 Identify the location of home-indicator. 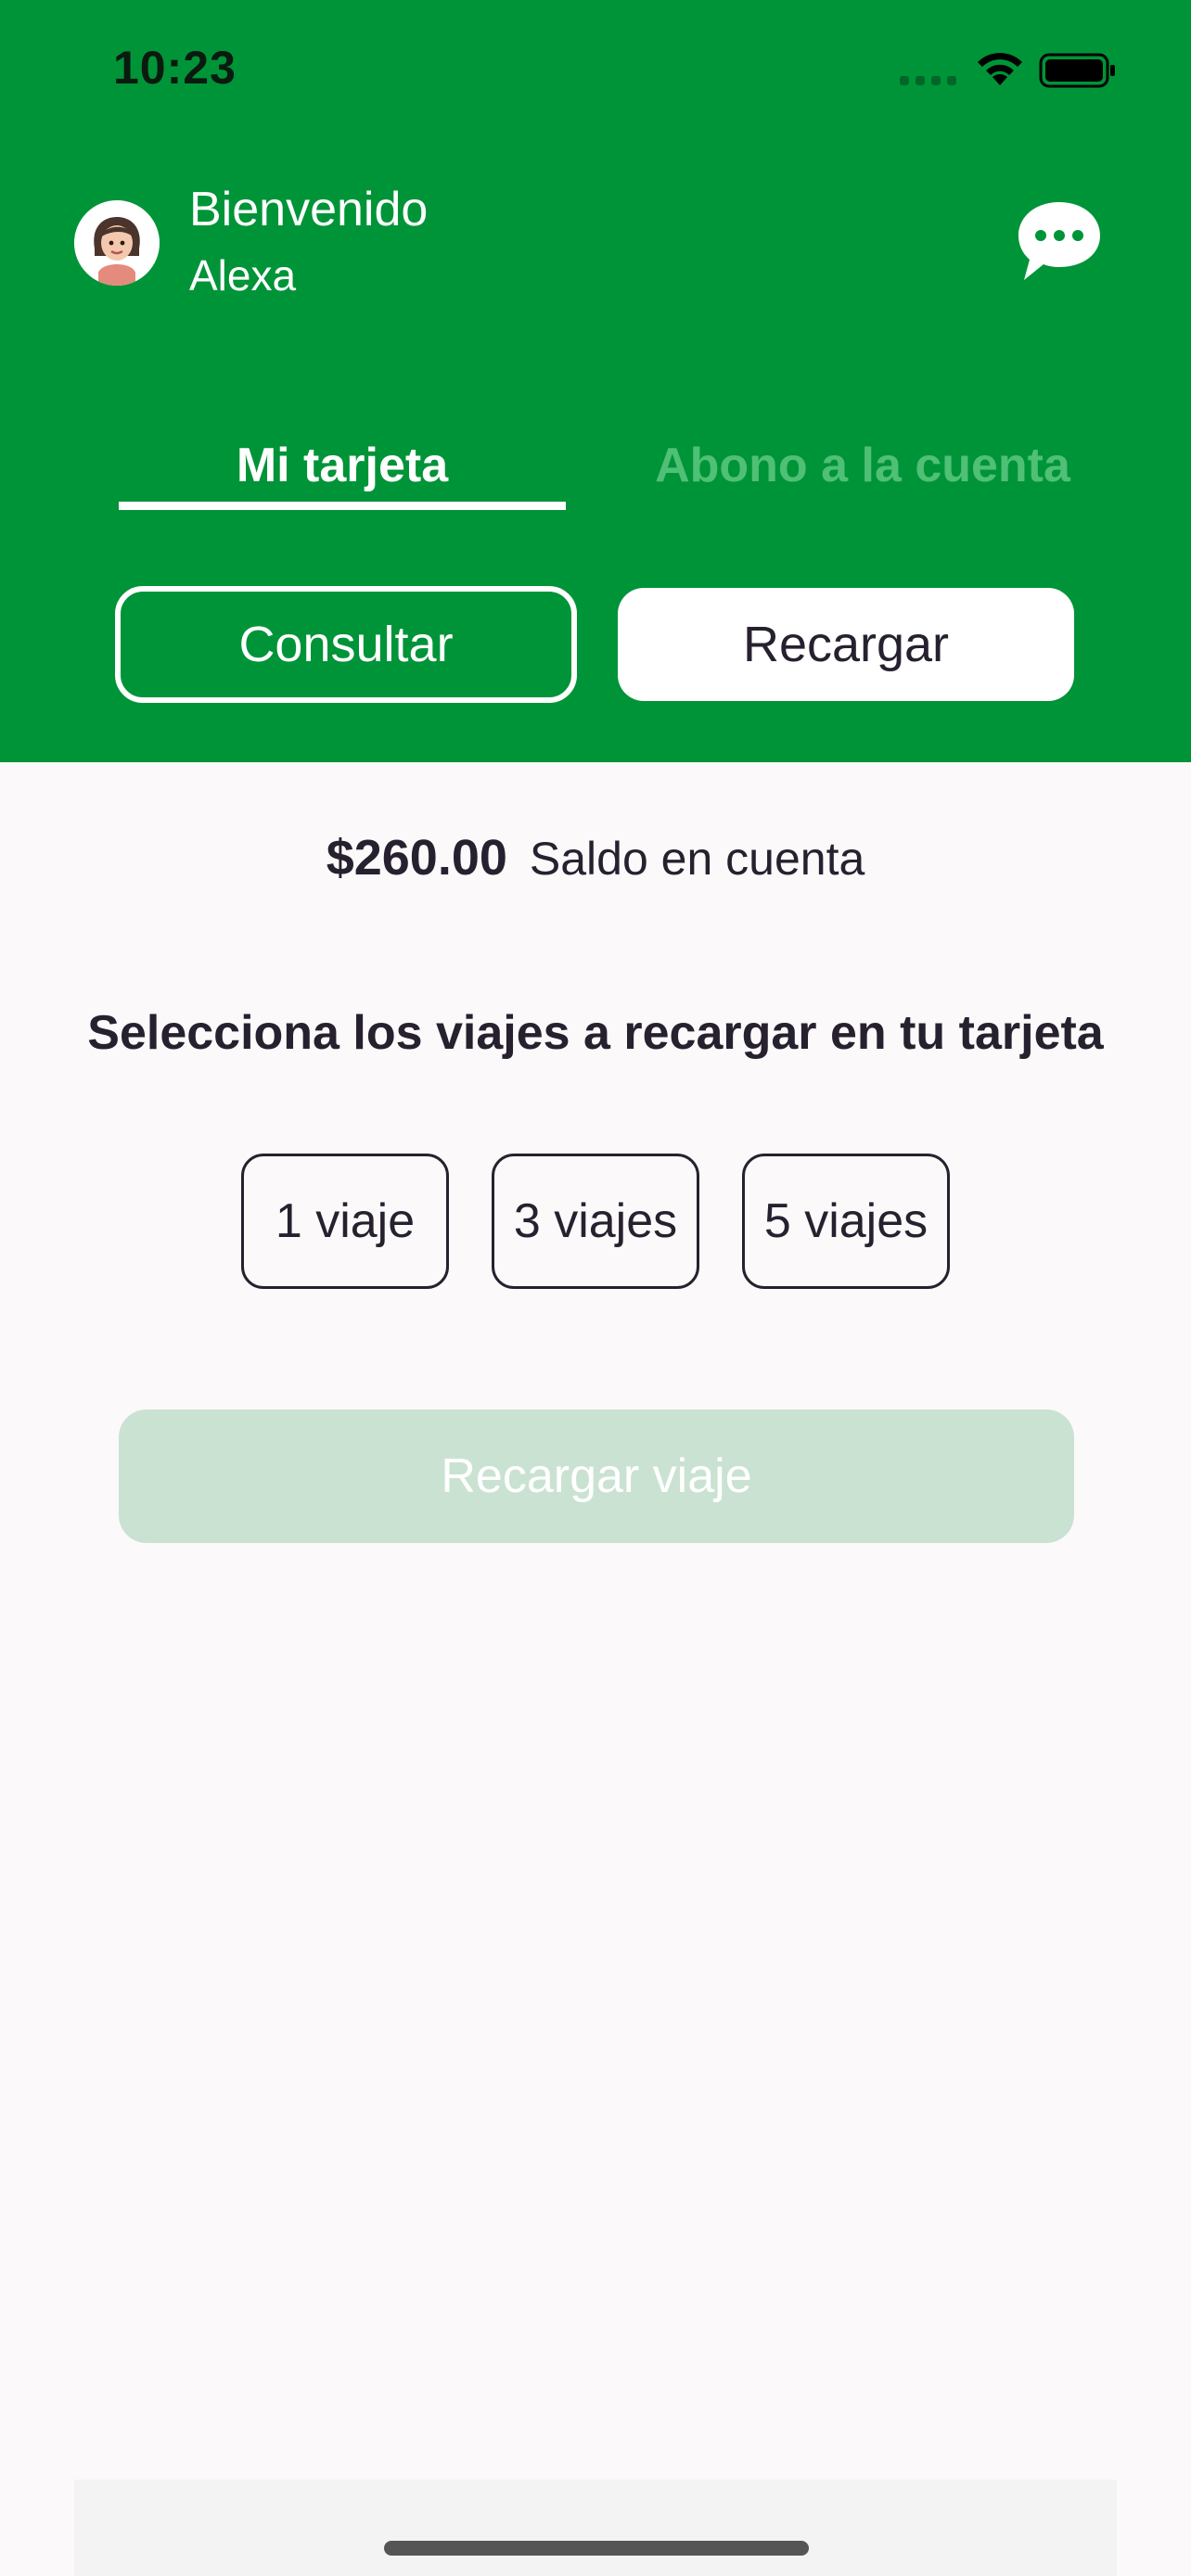
(597, 2548).